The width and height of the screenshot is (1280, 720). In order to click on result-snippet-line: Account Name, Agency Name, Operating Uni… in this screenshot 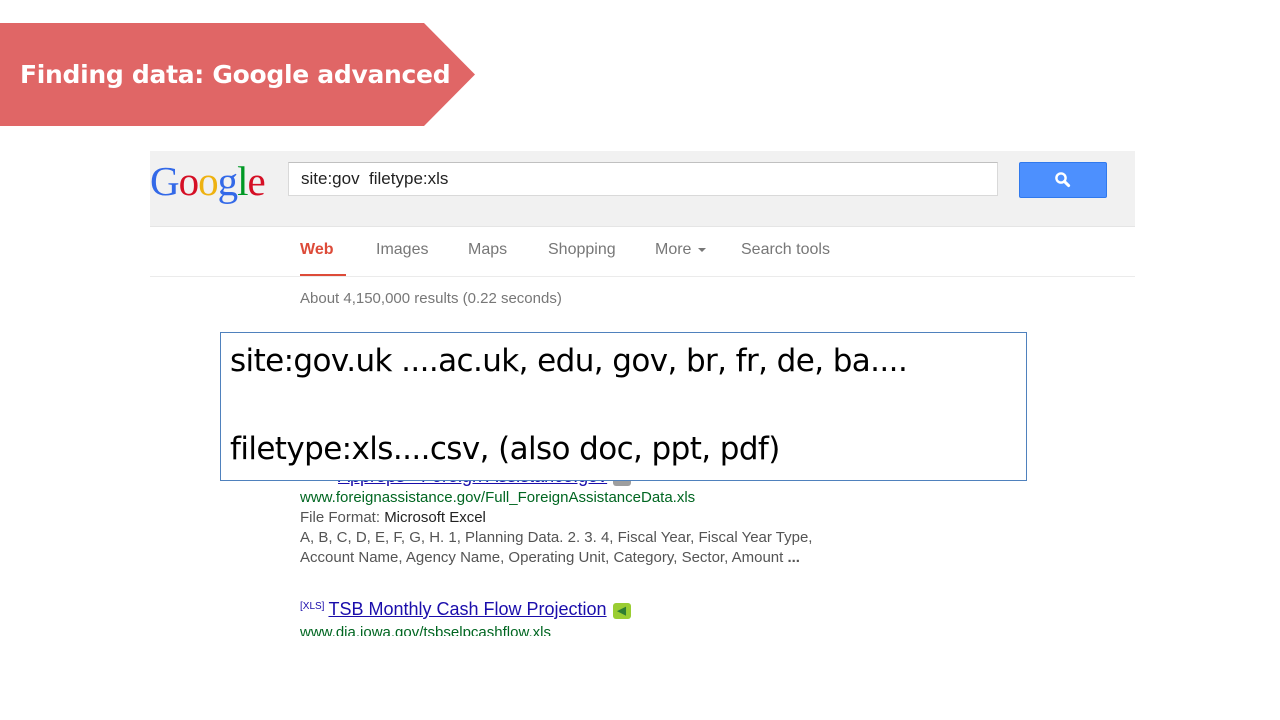, I will do `click(556, 558)`.